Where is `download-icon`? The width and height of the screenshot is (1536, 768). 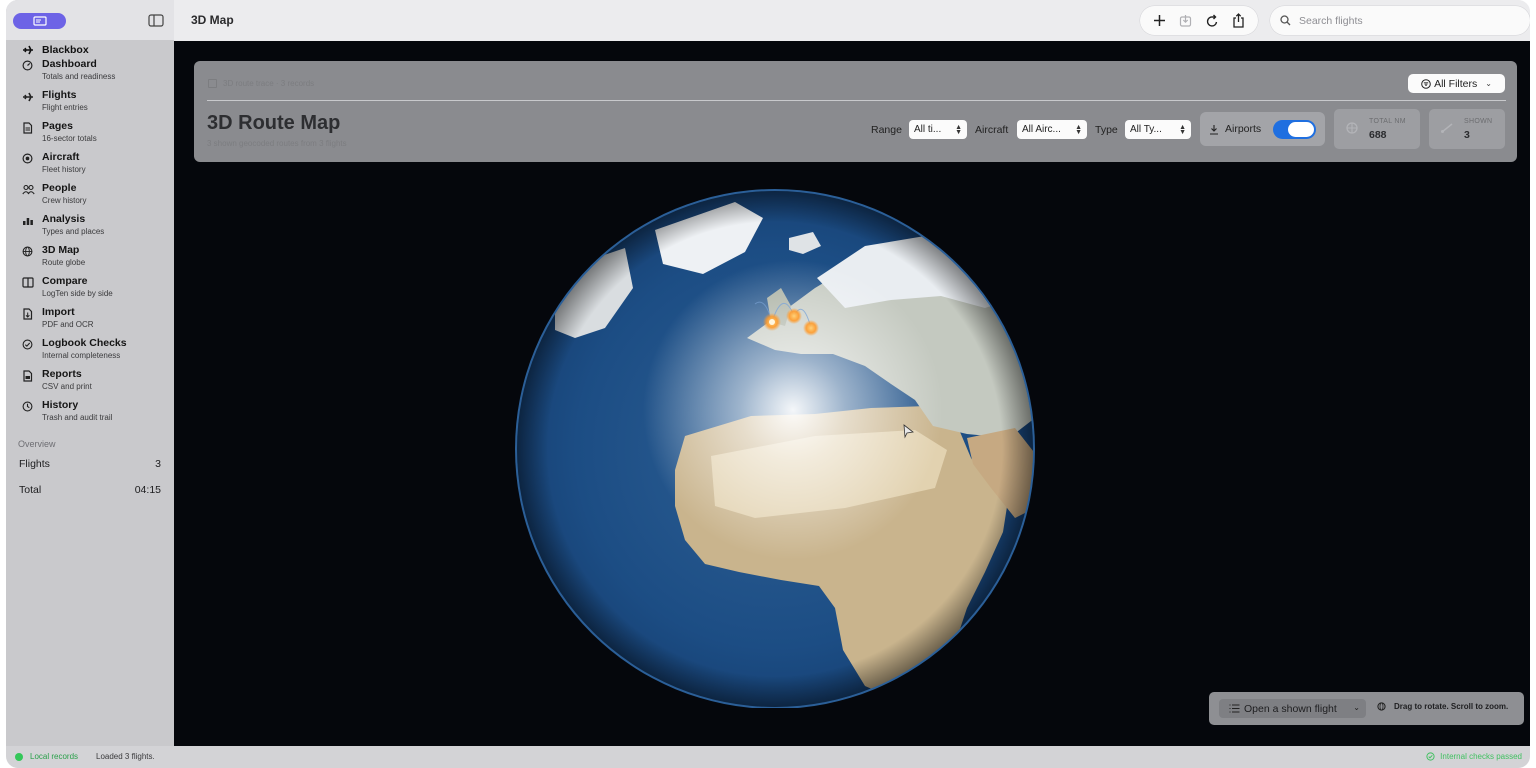 download-icon is located at coordinates (1186, 21).